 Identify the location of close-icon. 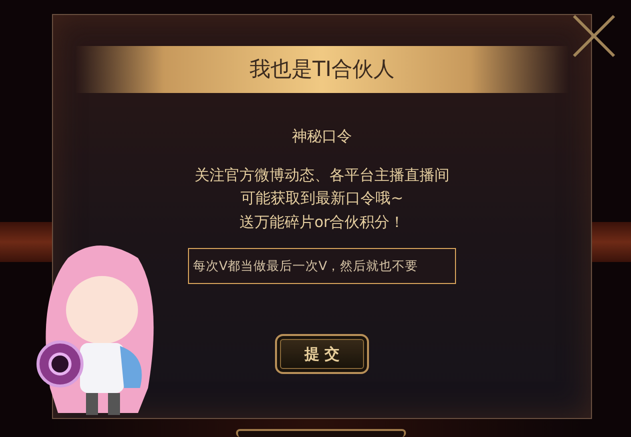
(594, 36).